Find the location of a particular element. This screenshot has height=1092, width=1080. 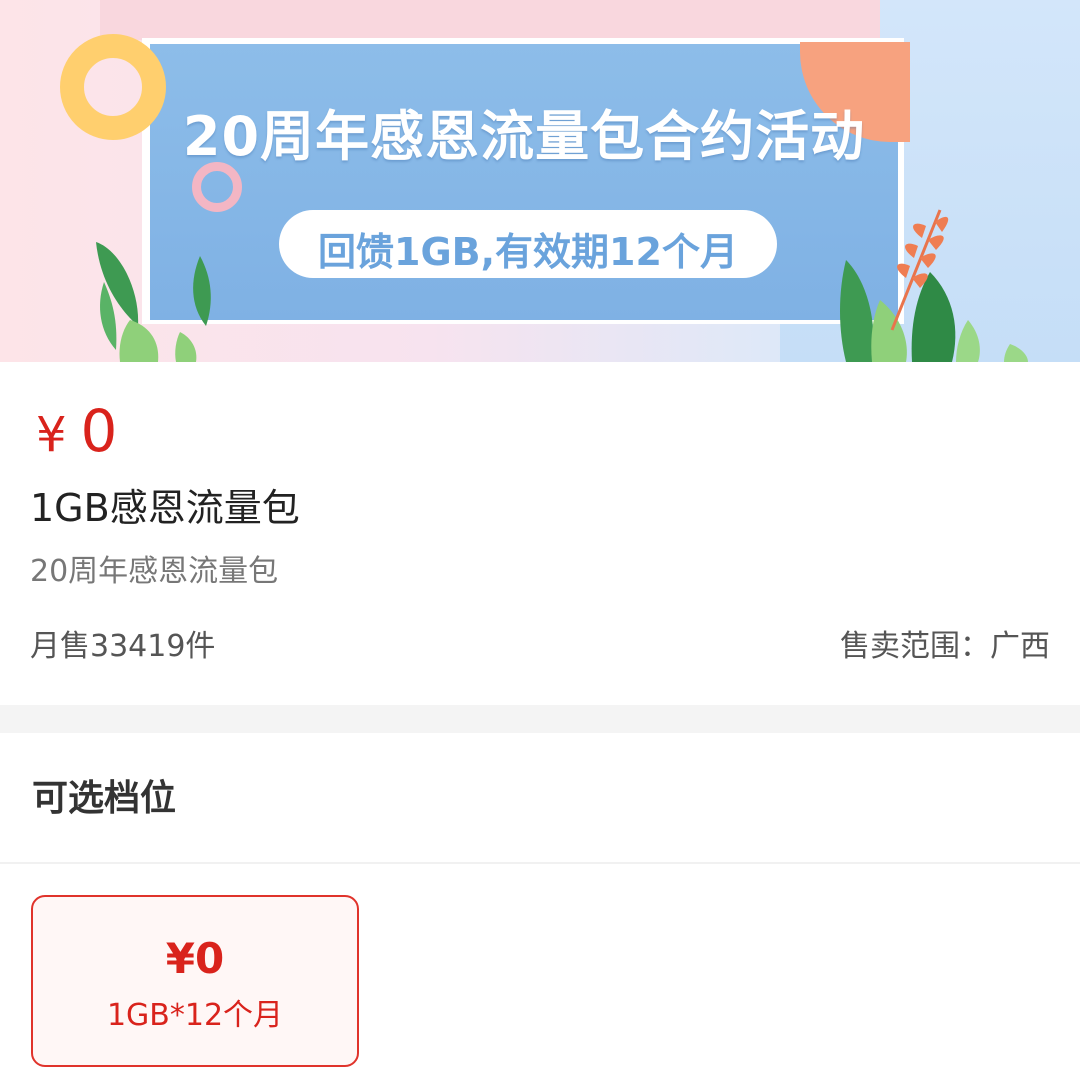

option-spec: 1GB*12个月 is located at coordinates (195, 1015).